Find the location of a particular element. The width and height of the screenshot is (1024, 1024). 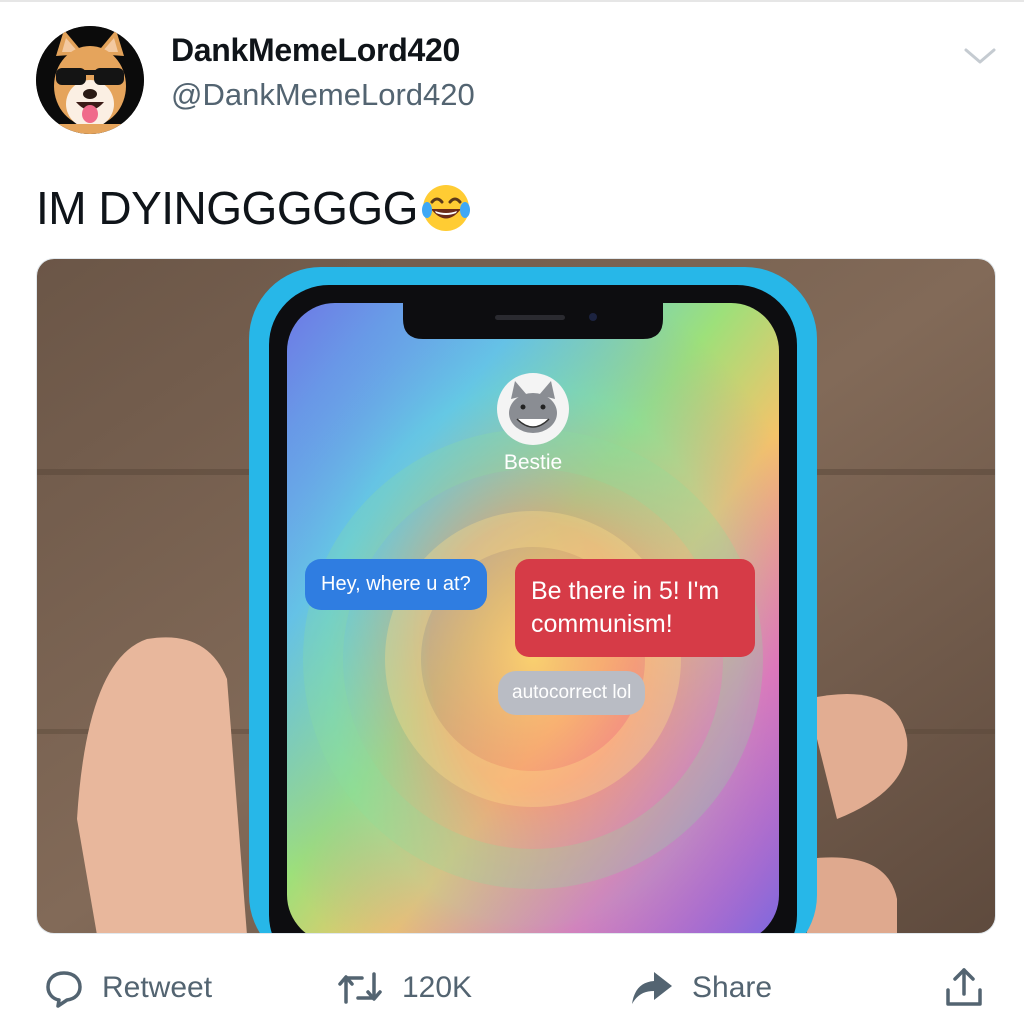

retweet-icon is located at coordinates (360, 988).